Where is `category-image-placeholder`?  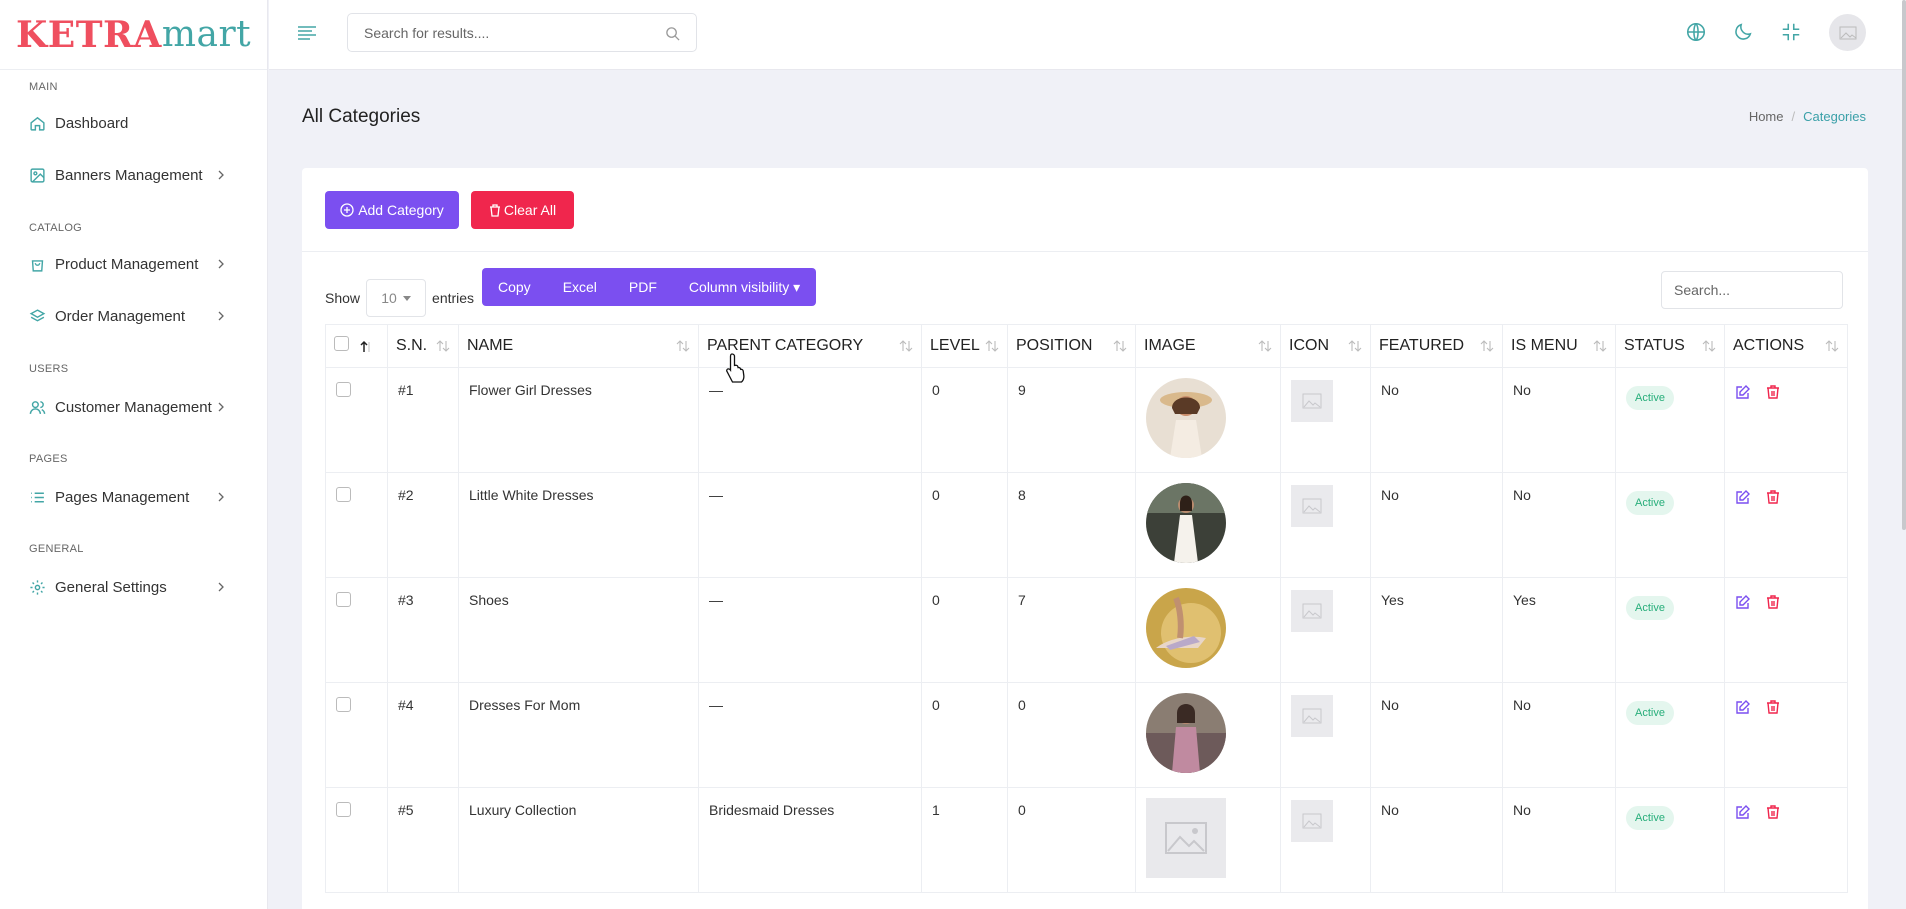 category-image-placeholder is located at coordinates (1186, 838).